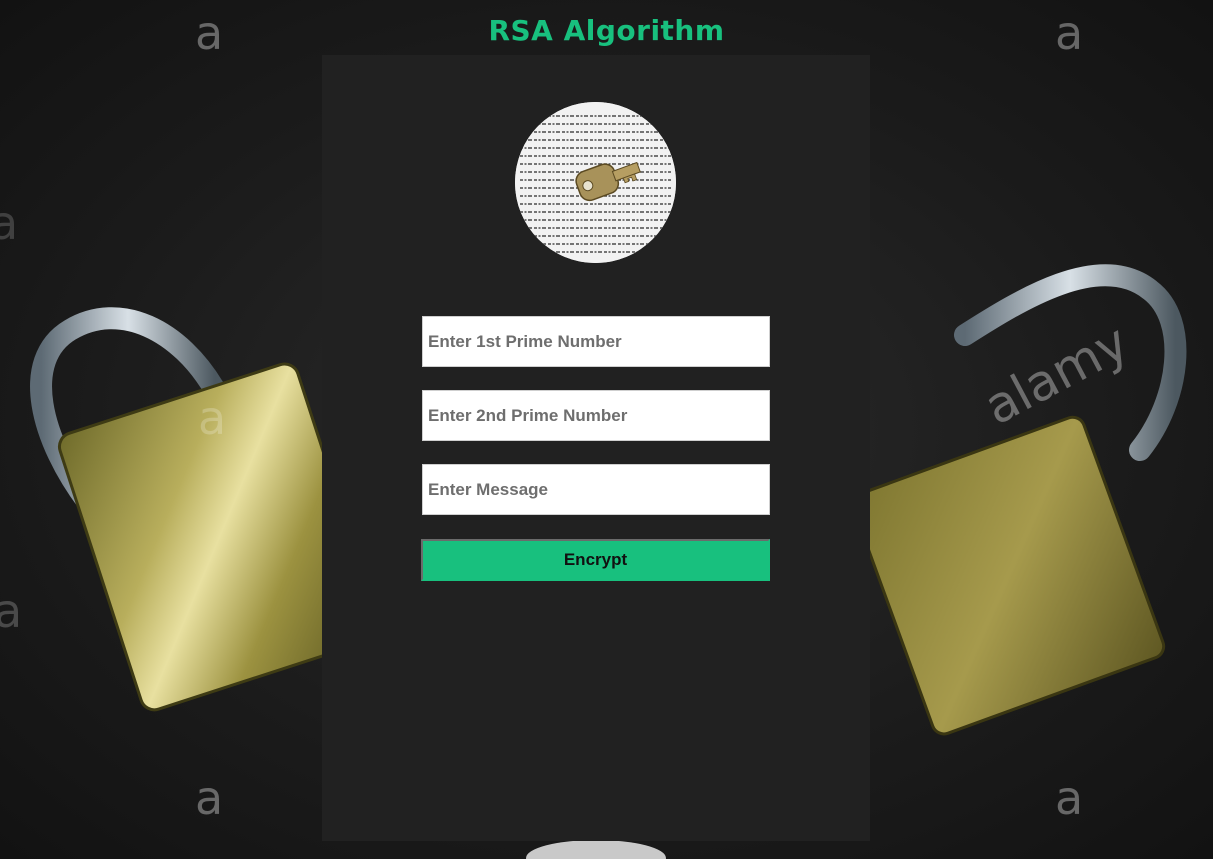  I want to click on page-title: RSA Algorithm, so click(606, 30).